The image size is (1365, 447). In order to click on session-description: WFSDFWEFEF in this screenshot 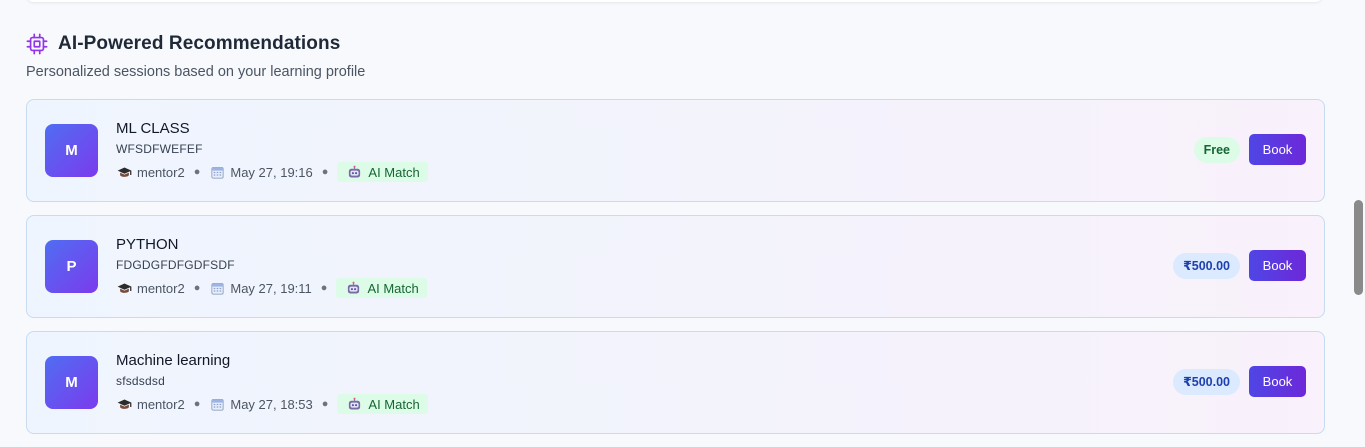, I will do `click(159, 149)`.